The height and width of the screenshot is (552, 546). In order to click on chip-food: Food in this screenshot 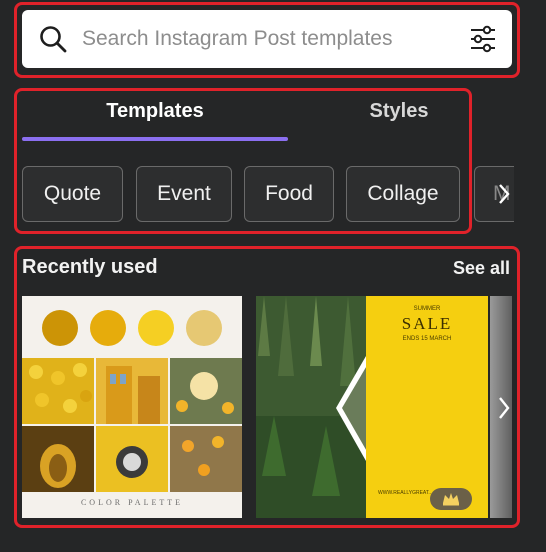, I will do `click(289, 194)`.